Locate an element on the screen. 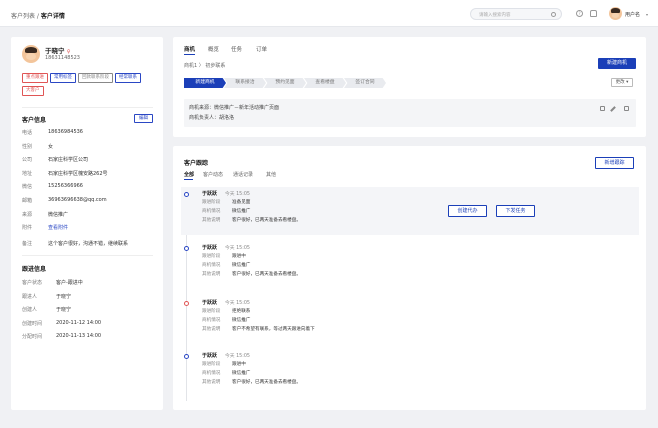 Image resolution: width=658 pixels, height=428 pixels. create-agent-button: 创建代办 is located at coordinates (467, 211).